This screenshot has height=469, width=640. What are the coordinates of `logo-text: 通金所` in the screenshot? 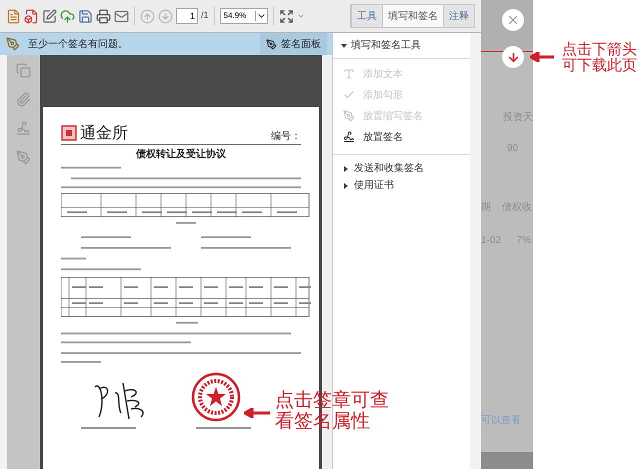 It's located at (104, 133).